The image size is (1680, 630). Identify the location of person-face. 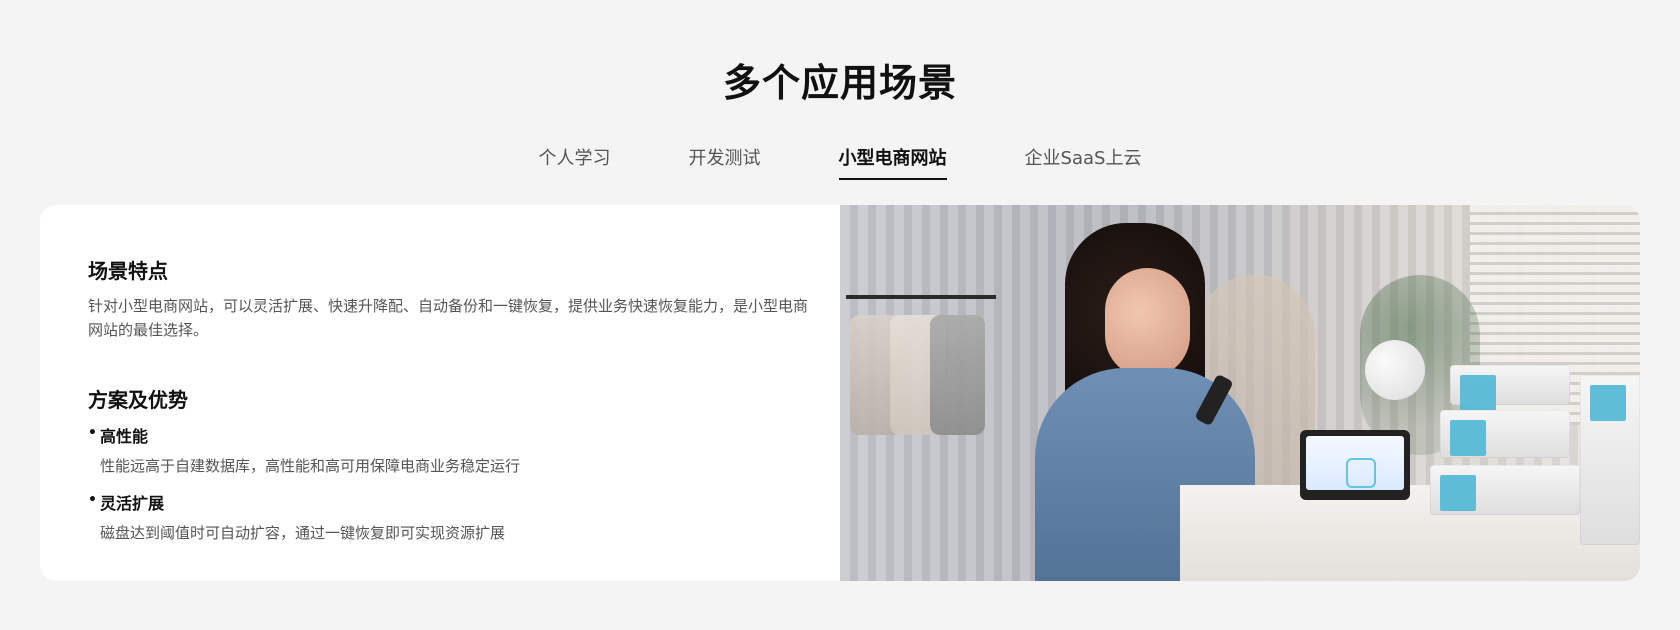
(1147, 323).